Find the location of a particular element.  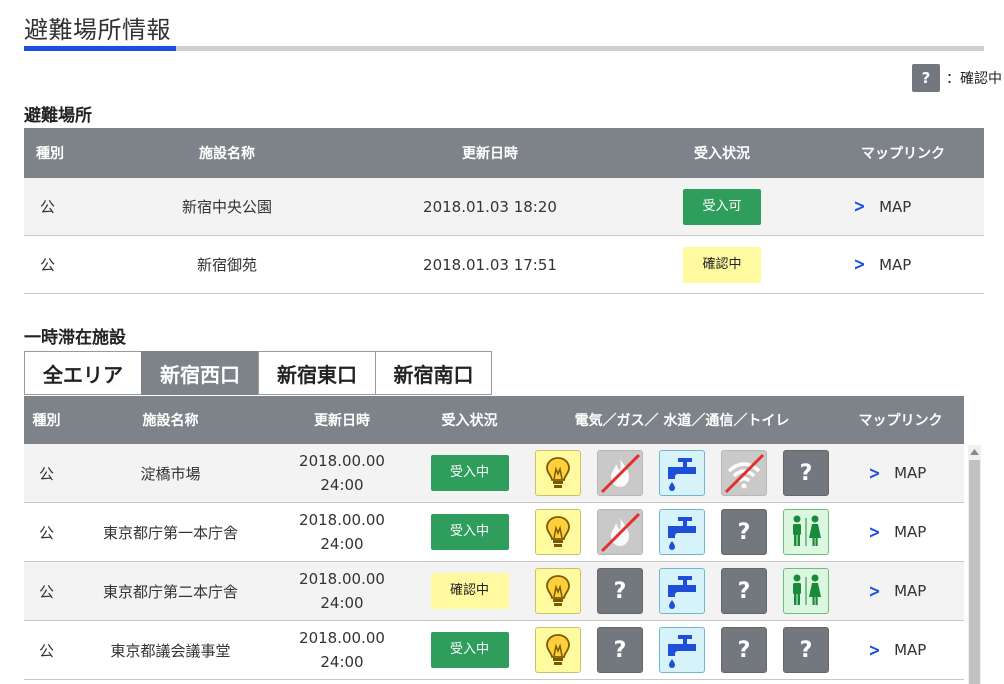

updated-cell: 2018.01.03 17:51 is located at coordinates (490, 264).